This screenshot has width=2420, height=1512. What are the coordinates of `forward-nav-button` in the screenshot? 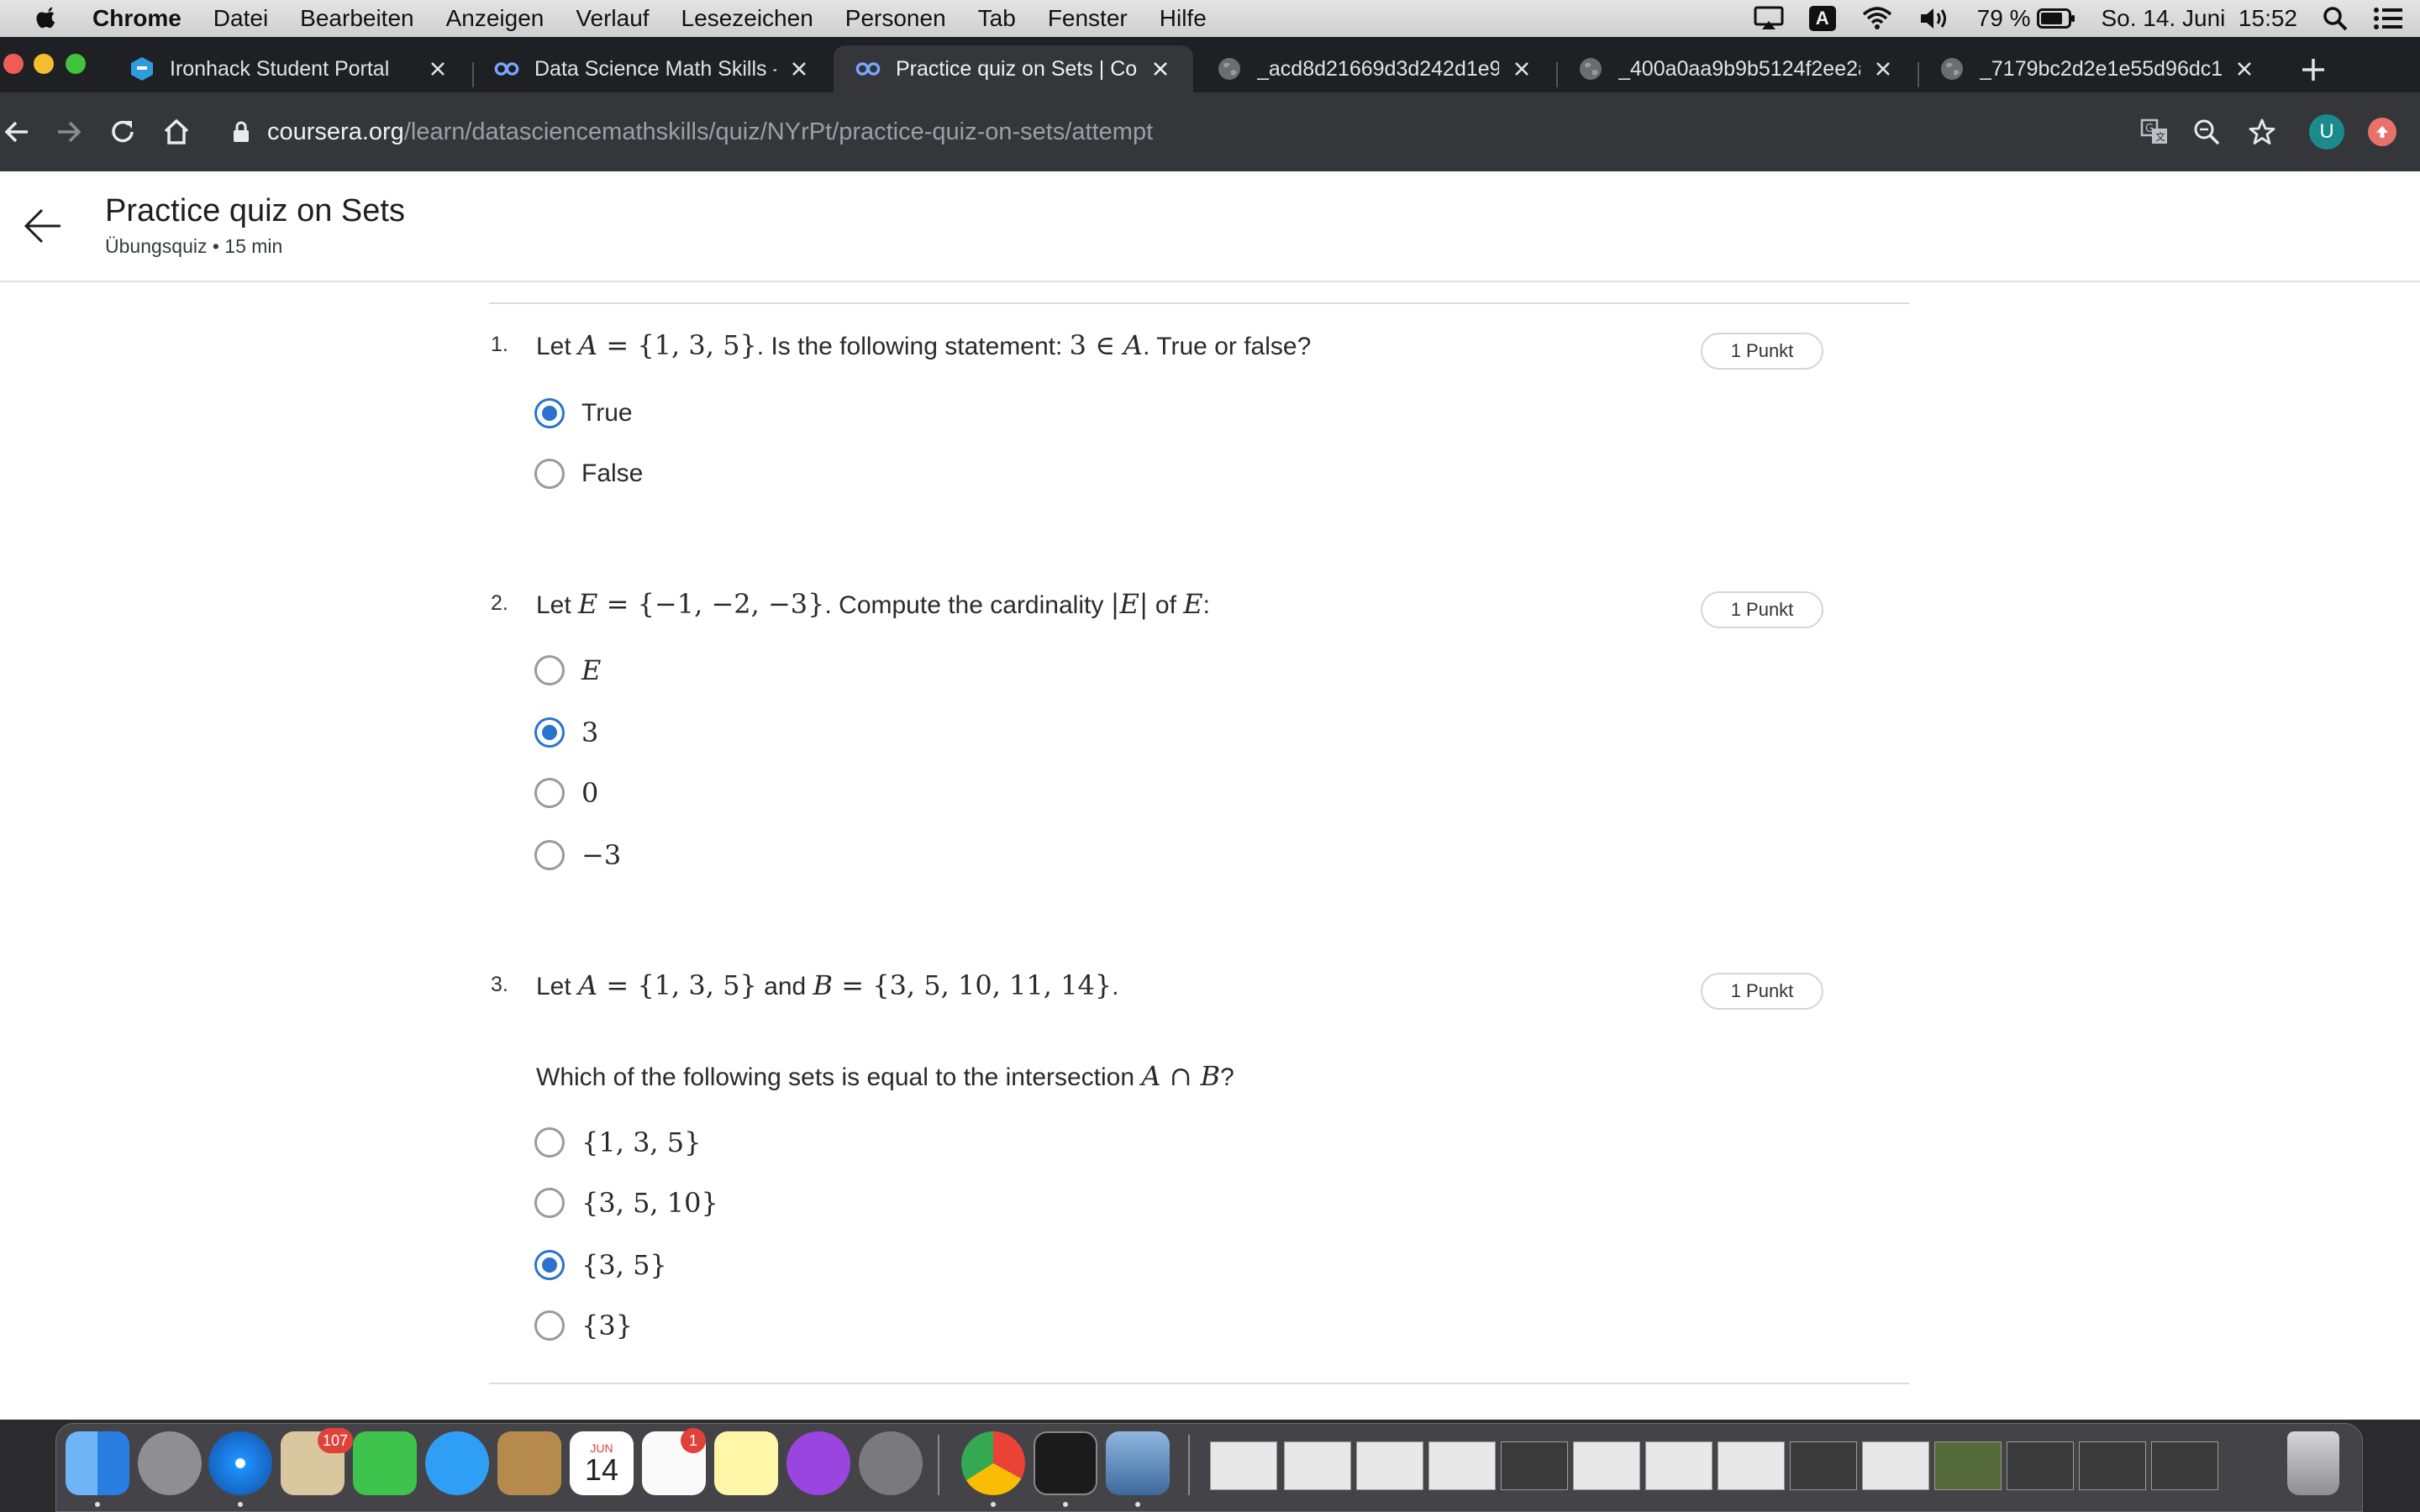 It's located at (69, 132).